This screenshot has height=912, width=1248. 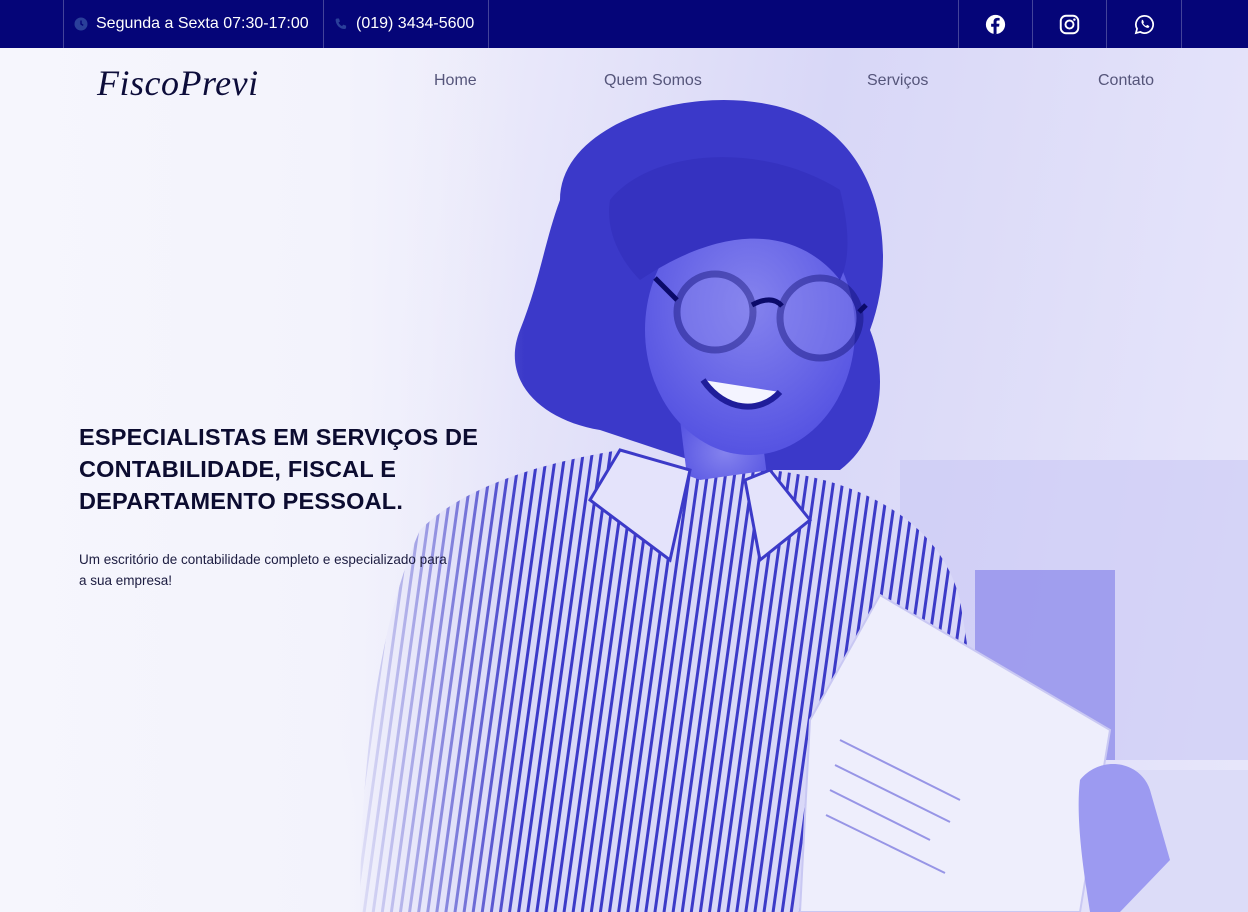 I want to click on nav-quem-somos: Quem Somos, so click(x=653, y=81).